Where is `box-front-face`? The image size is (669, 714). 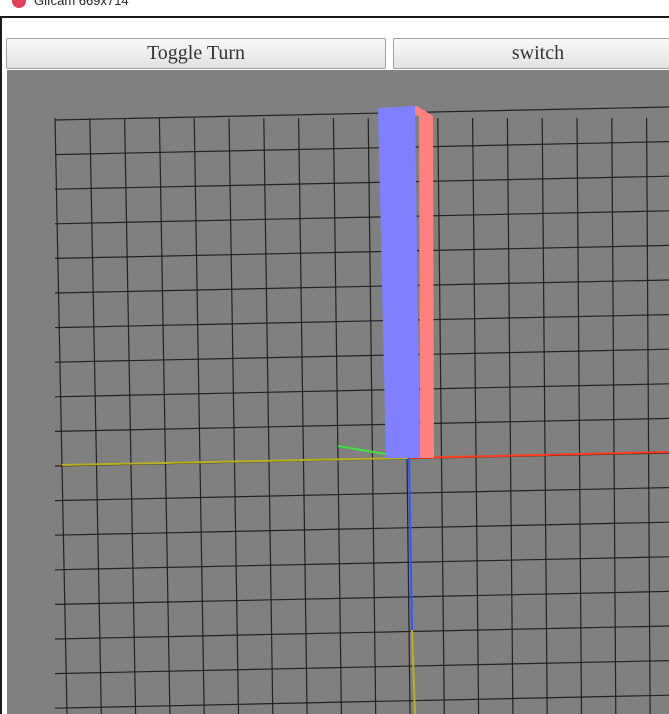 box-front-face is located at coordinates (399, 282).